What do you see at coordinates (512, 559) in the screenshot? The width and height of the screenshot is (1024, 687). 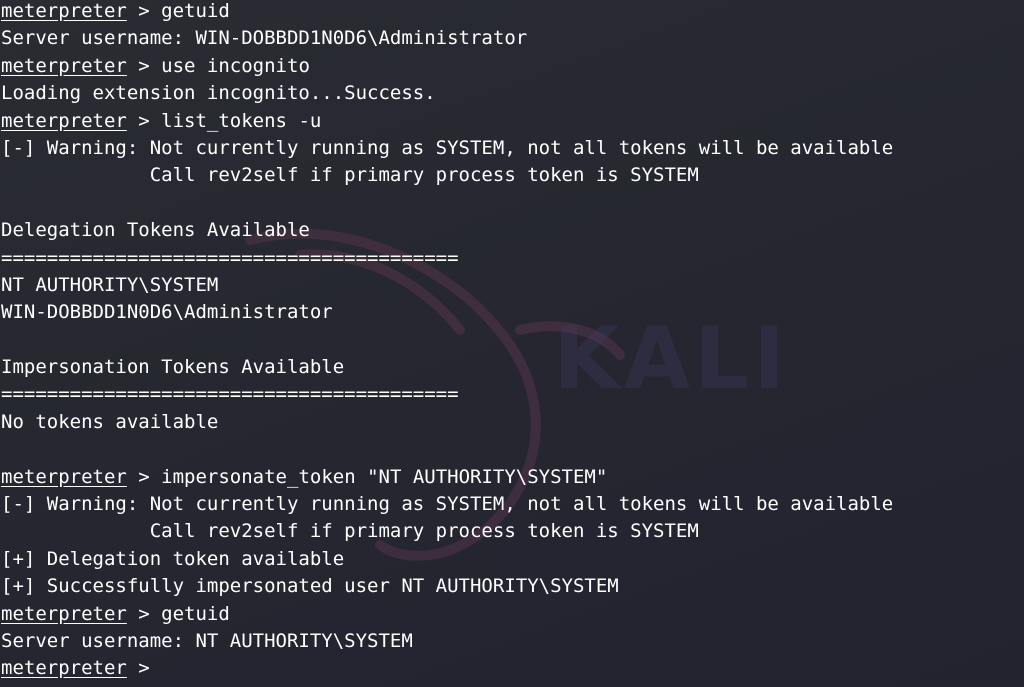 I see `terminal-output-line: [+] Delegation token available` at bounding box center [512, 559].